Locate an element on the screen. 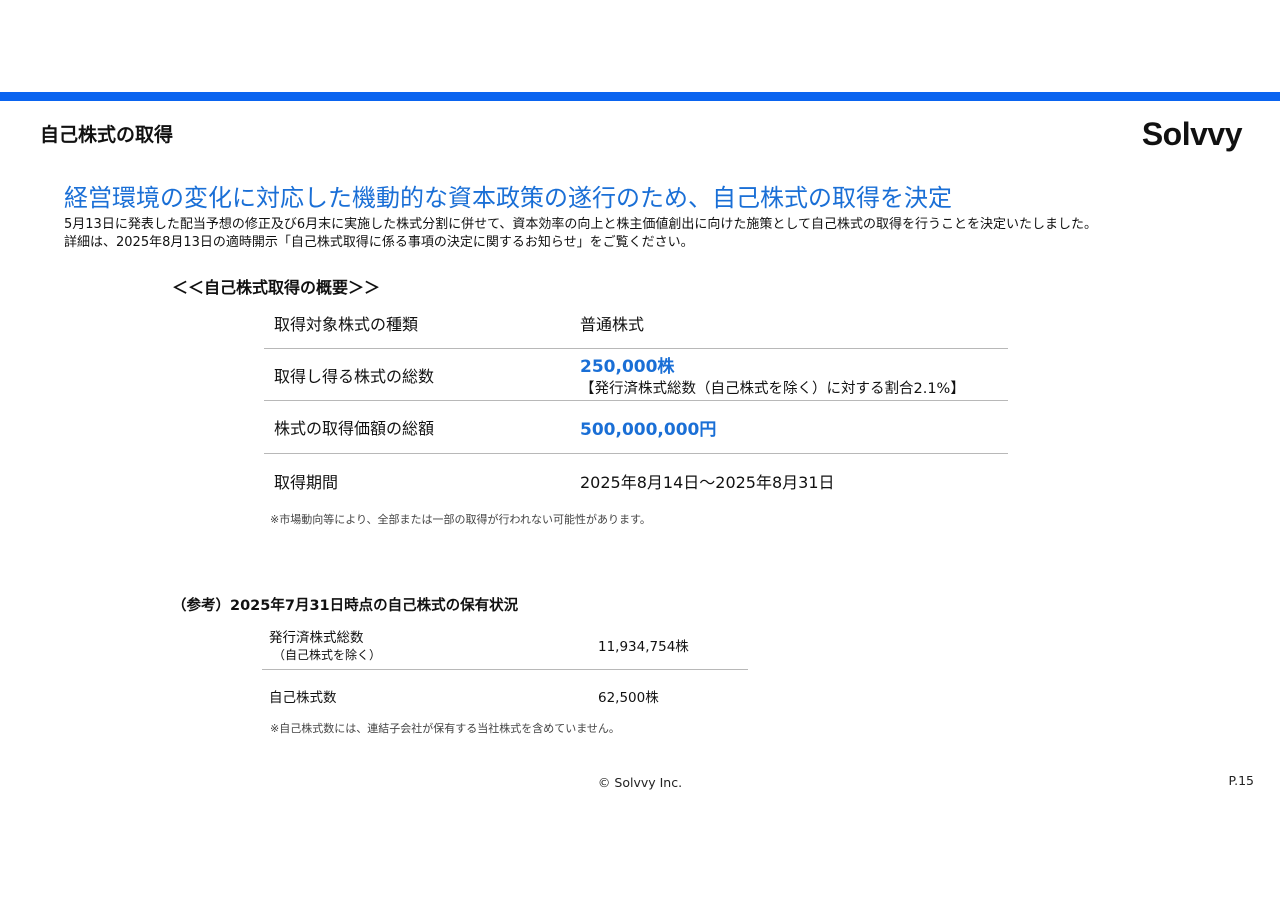 The width and height of the screenshot is (1280, 905). reference-note: ※自己株式数には、連結子会社が保有する当社株式を含めていません。 is located at coordinates (445, 728).